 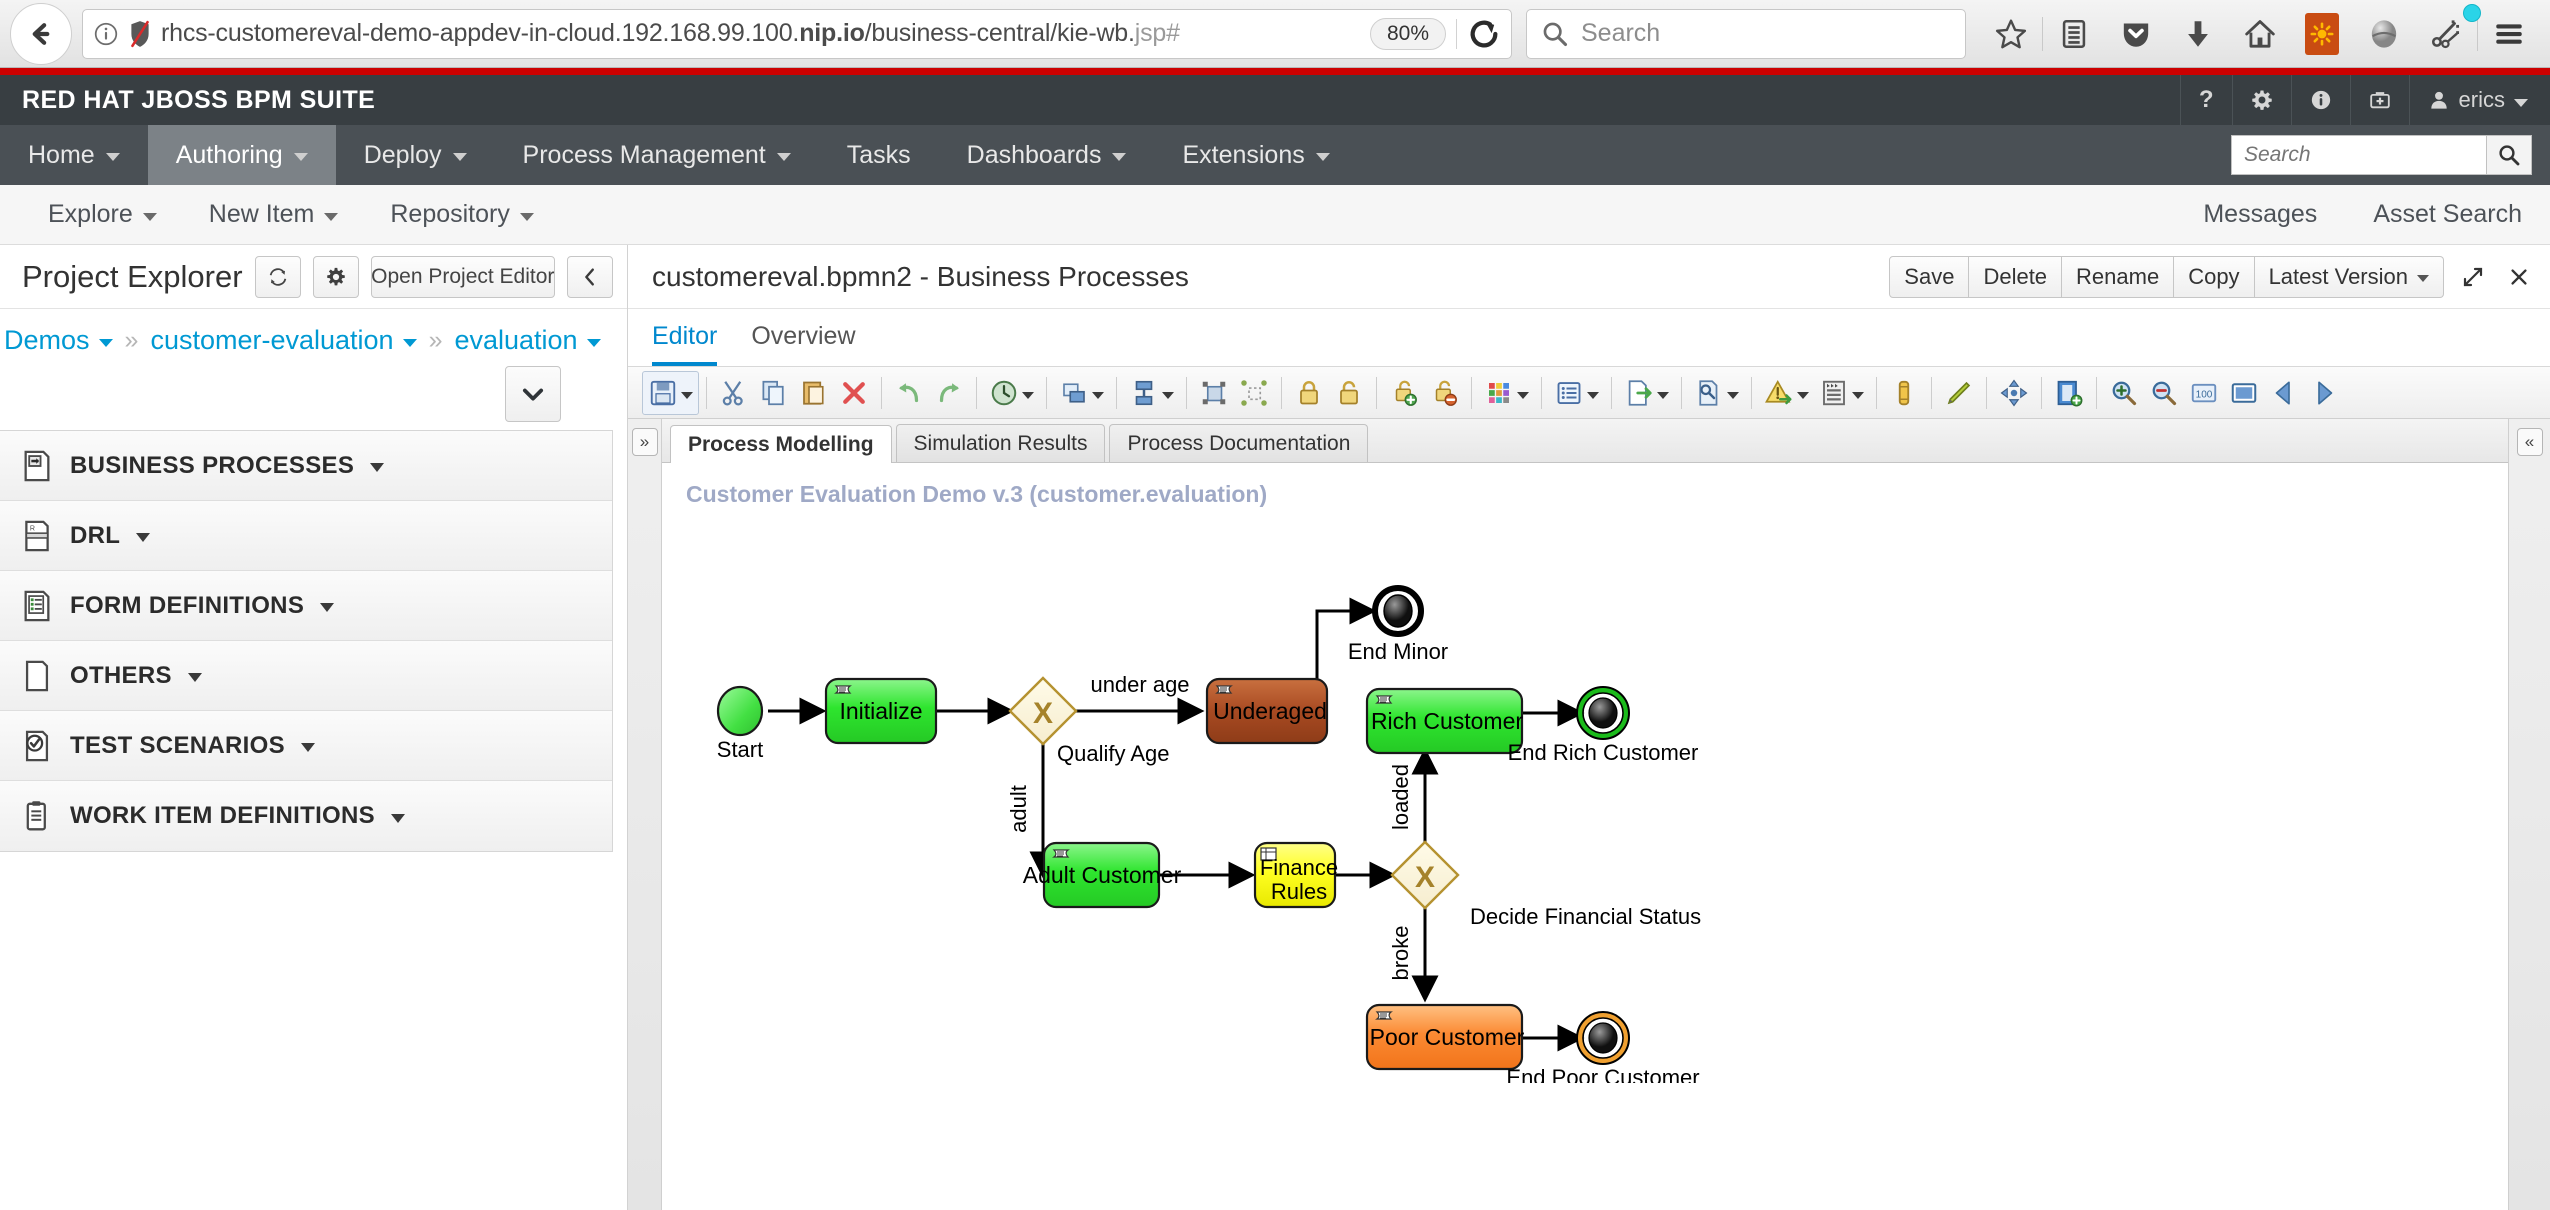 I want to click on tab-simulation-results: Simulation Results, so click(x=1000, y=443).